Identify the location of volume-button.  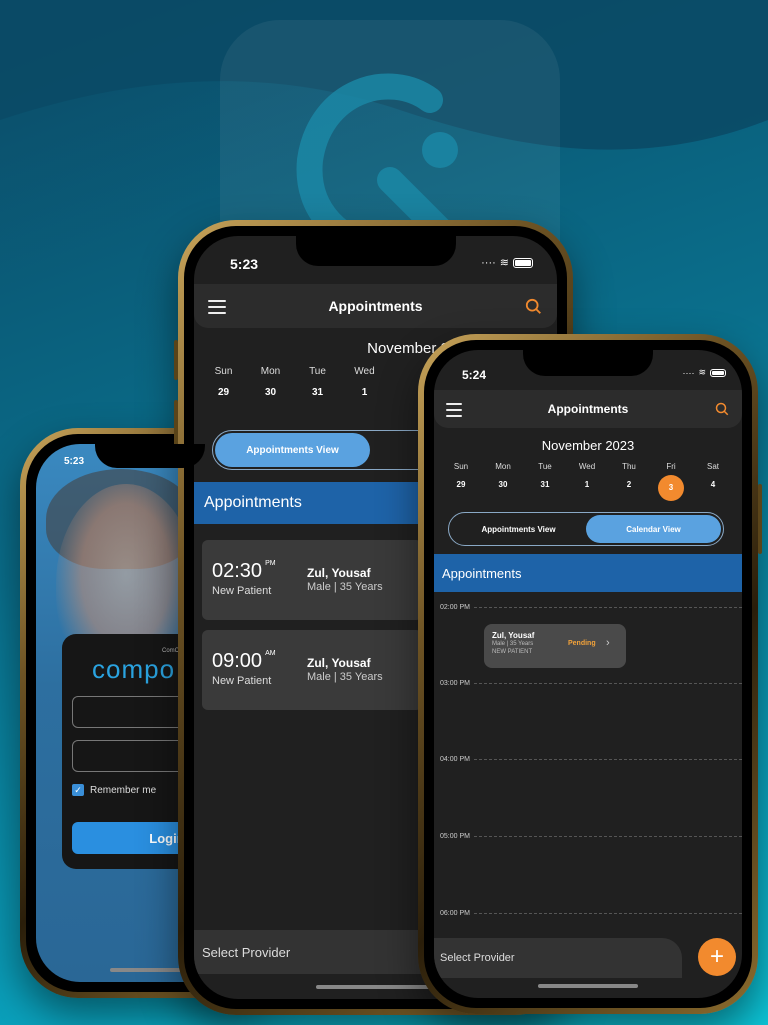
(176, 360).